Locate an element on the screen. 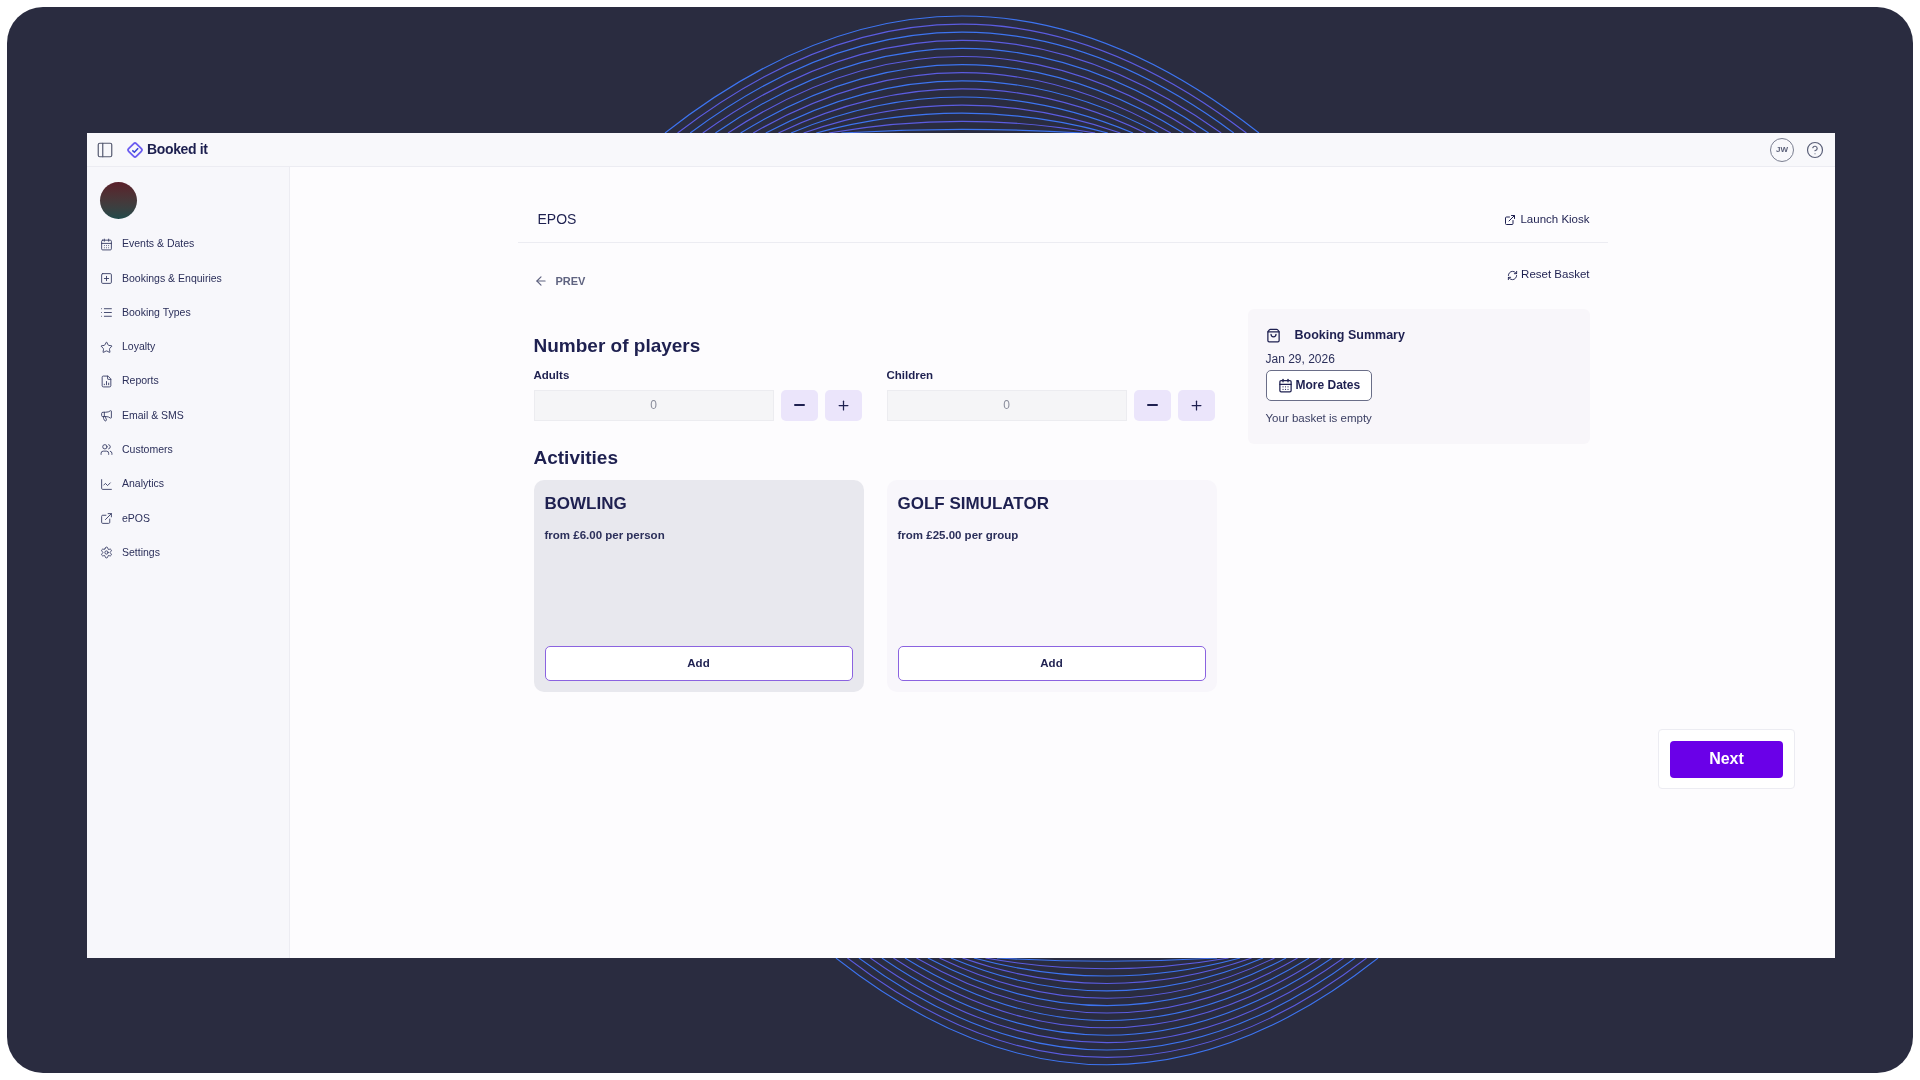  prev-button: PREV is located at coordinates (559, 281).